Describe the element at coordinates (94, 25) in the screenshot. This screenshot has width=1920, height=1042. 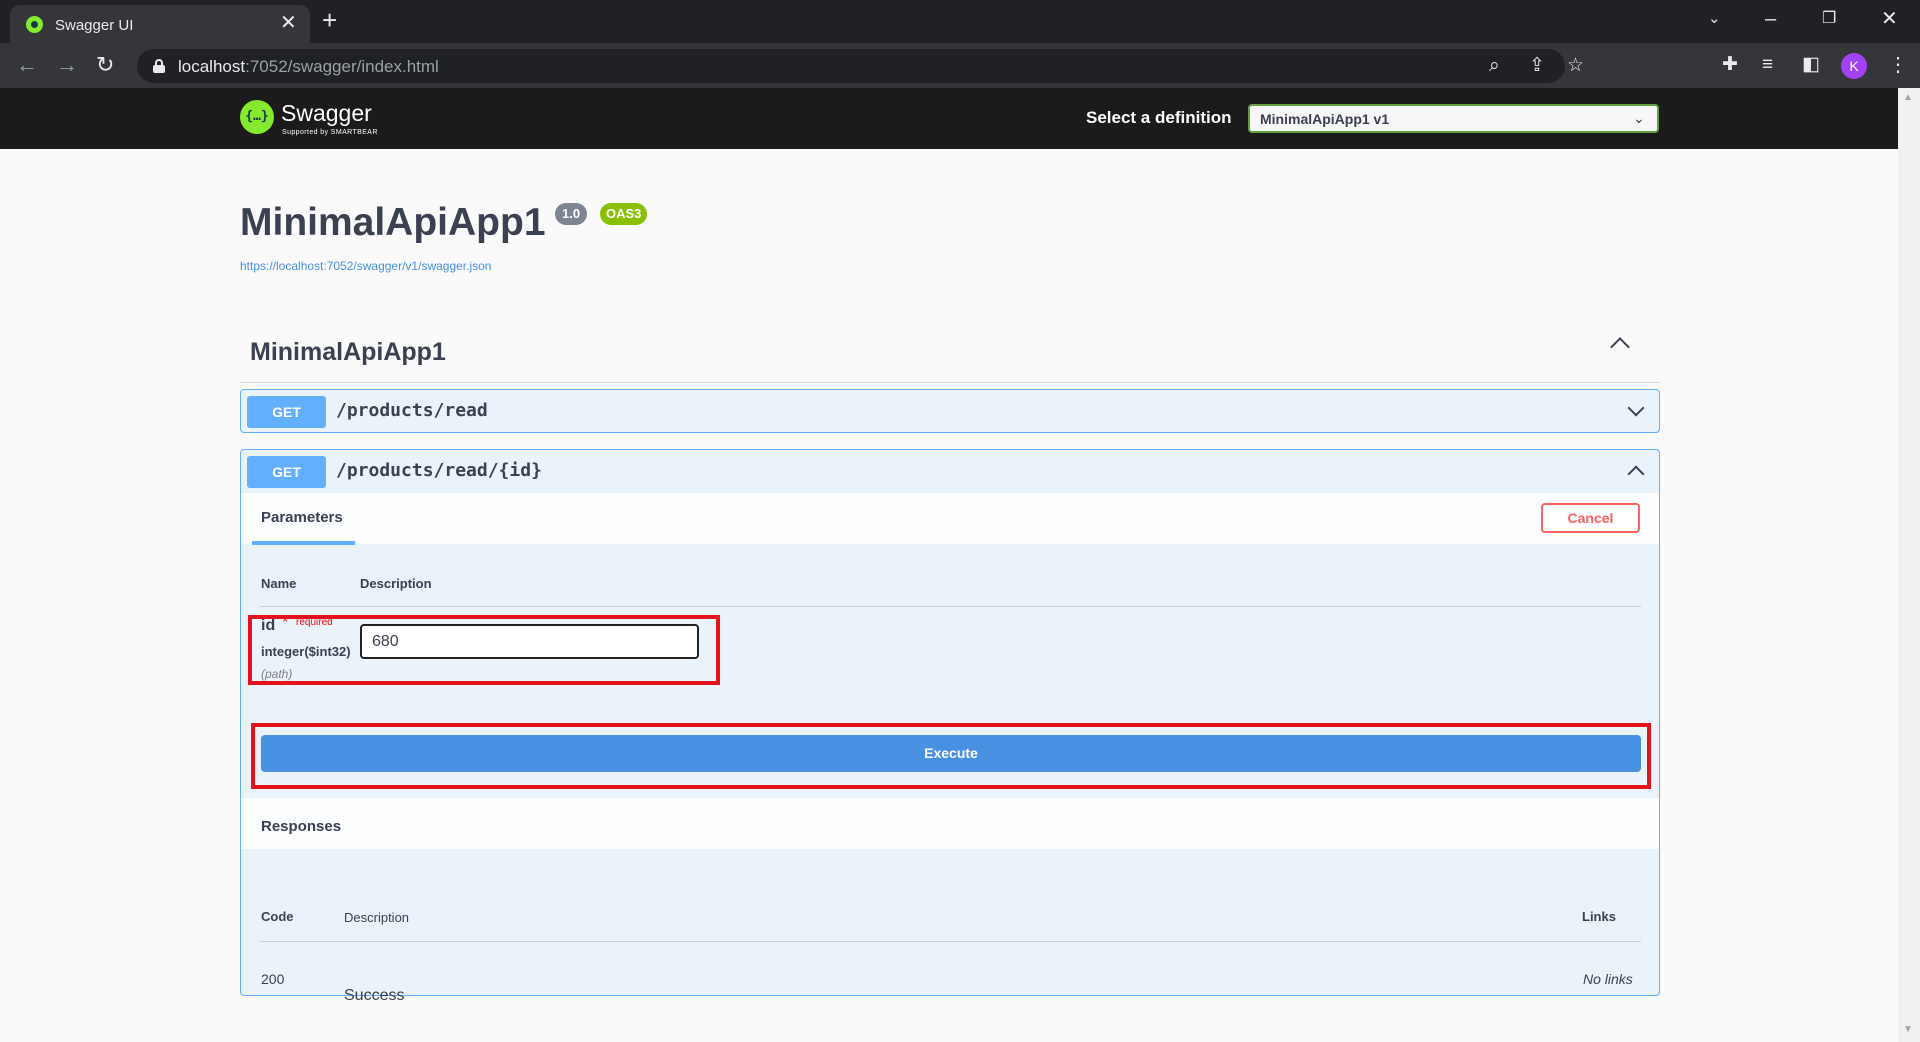
I see `tab-title: Swagger UI` at that location.